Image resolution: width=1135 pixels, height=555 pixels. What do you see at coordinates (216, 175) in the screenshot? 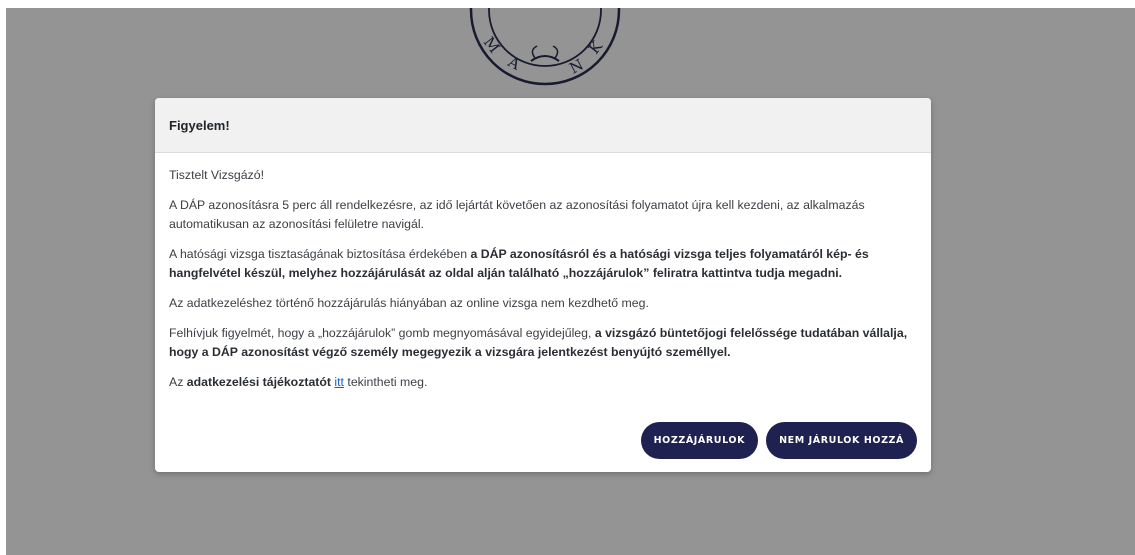
I see `greeting-text: Tisztelt Vizsgázó!` at bounding box center [216, 175].